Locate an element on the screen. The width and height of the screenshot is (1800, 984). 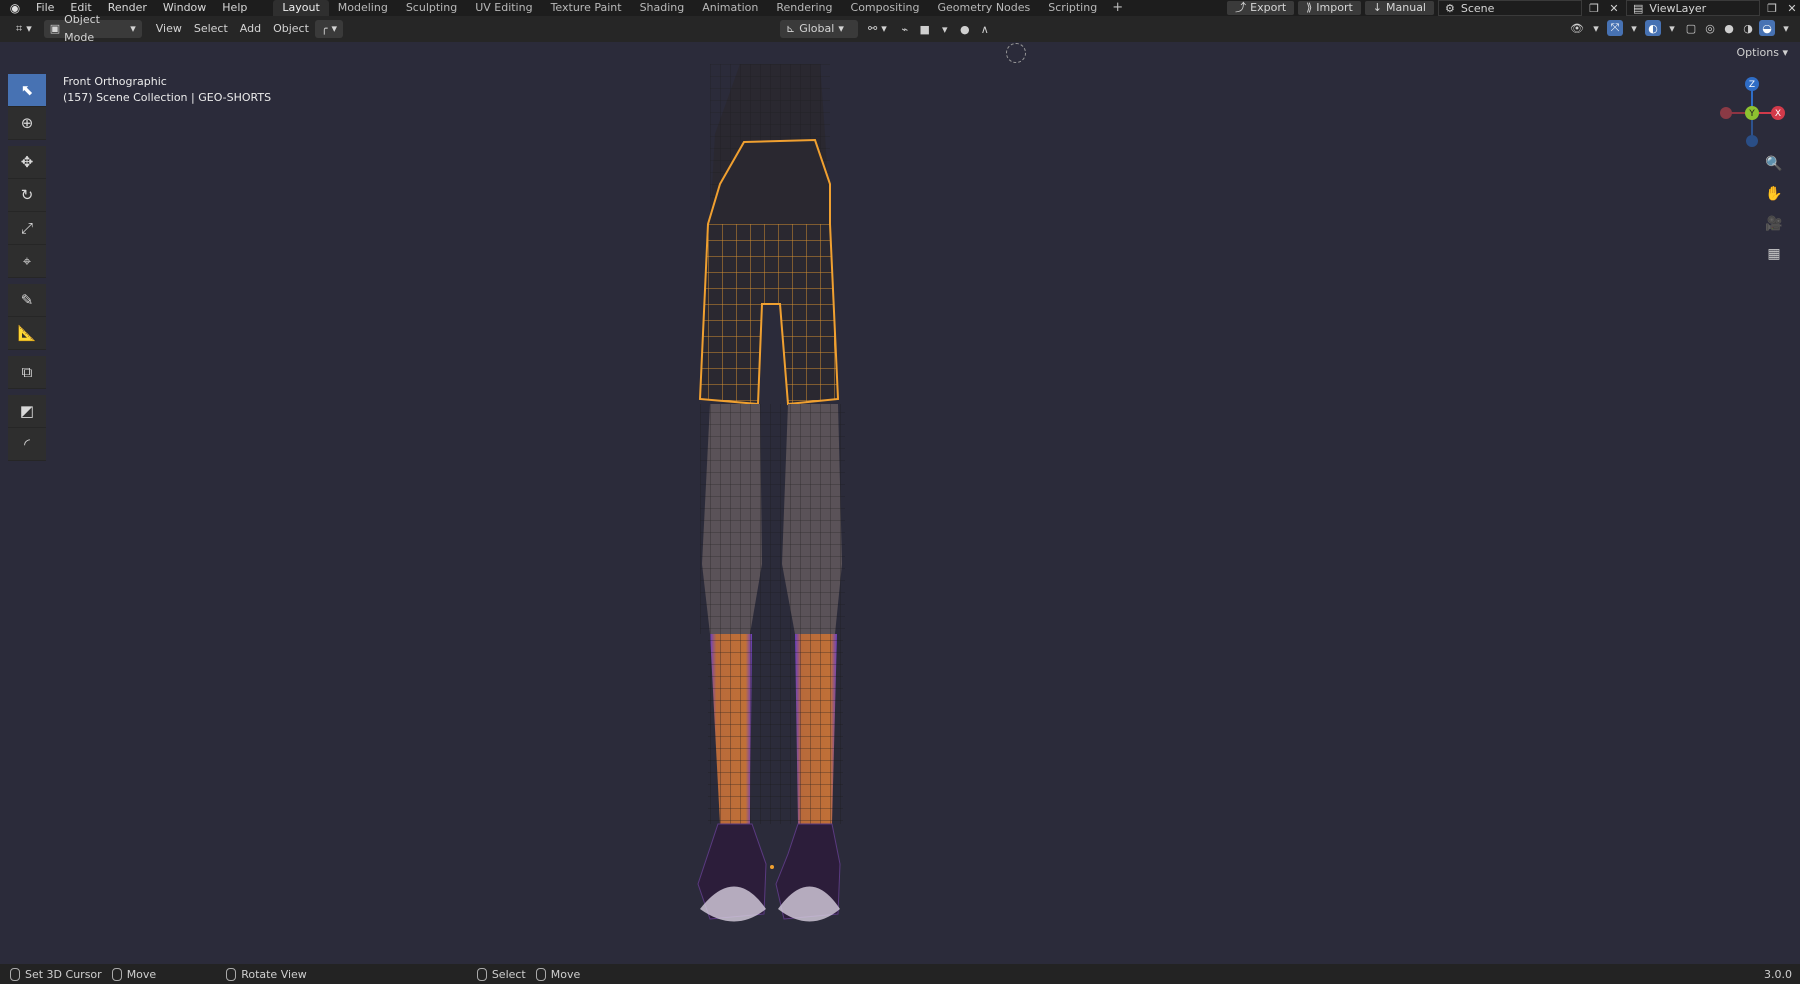
tab-animation: Animation is located at coordinates (730, 8).